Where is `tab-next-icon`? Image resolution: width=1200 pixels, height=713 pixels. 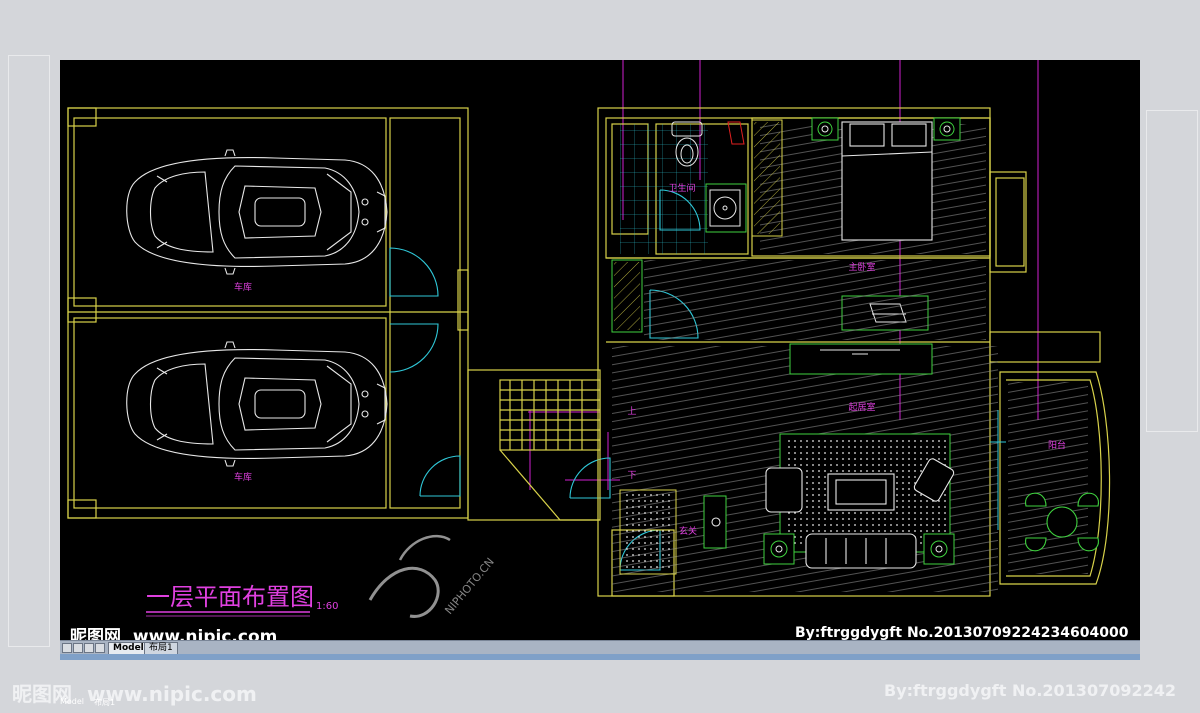 tab-next-icon is located at coordinates (89, 648).